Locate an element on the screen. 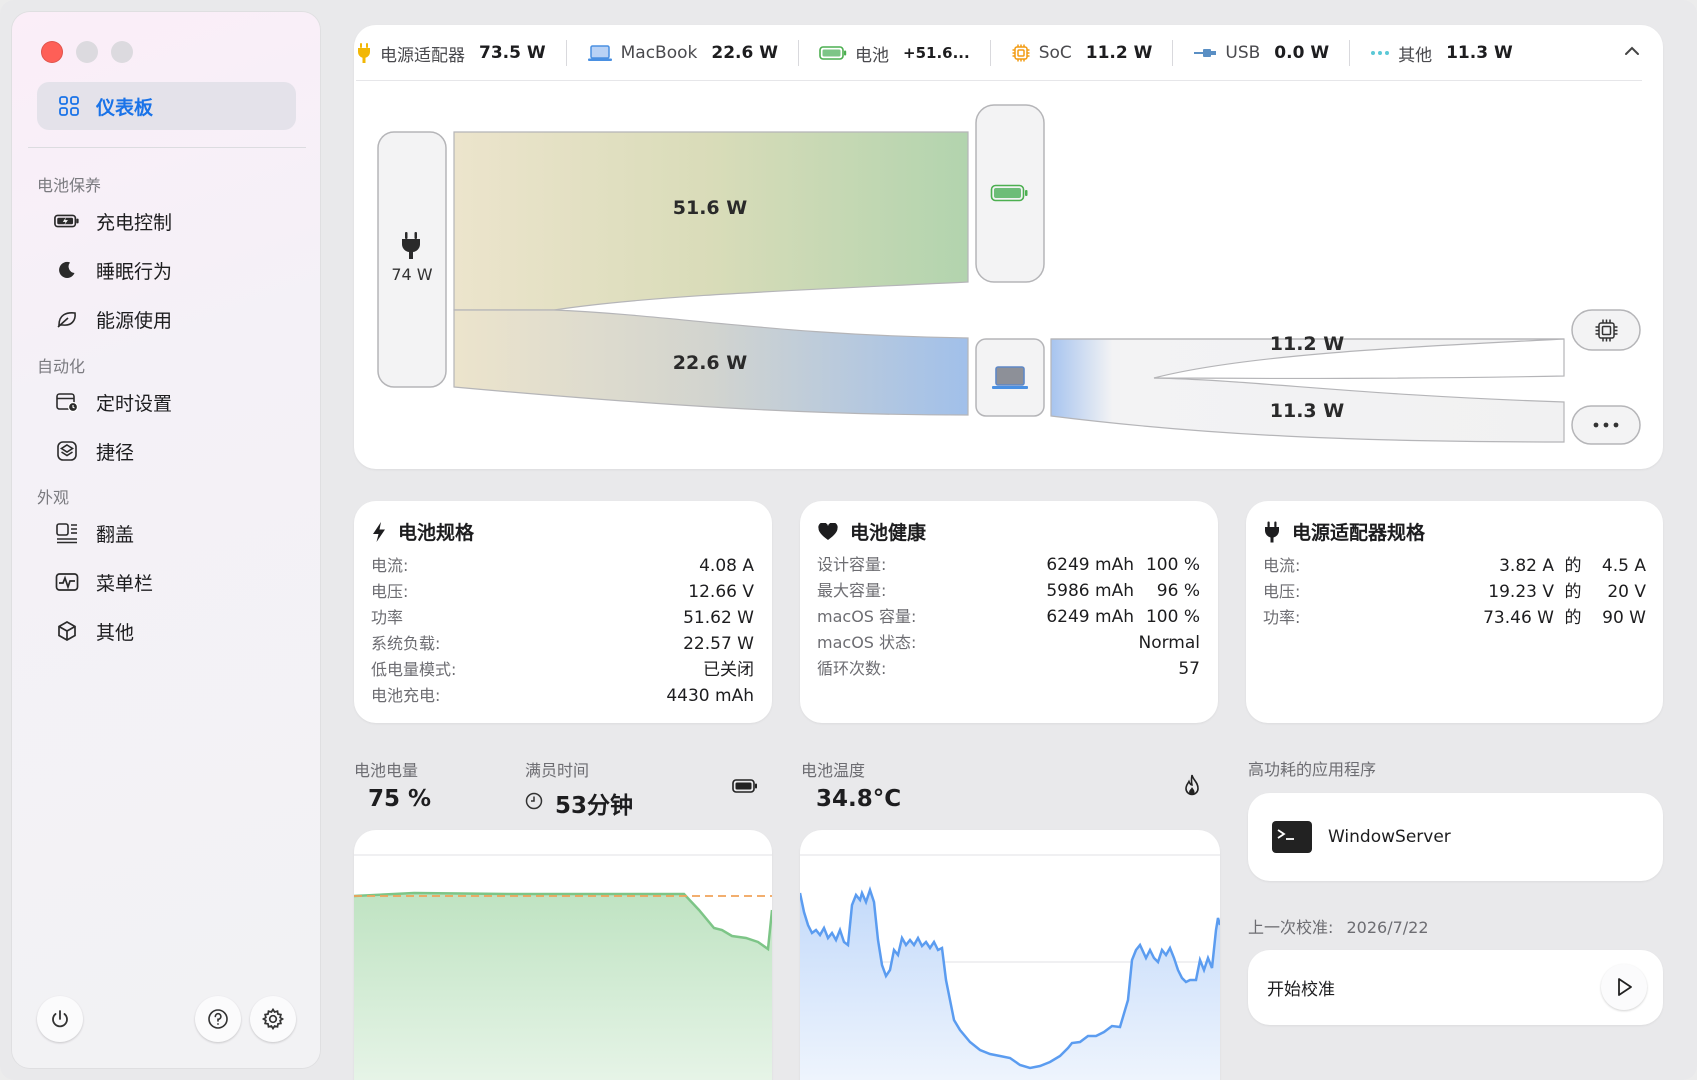 The height and width of the screenshot is (1080, 1697). sidebar-item-energy-usage: 能源使用 is located at coordinates (113, 319).